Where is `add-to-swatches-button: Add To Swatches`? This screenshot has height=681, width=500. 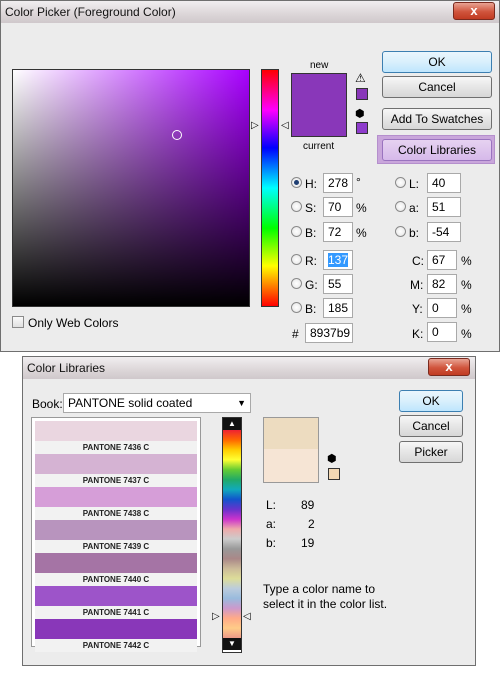 add-to-swatches-button: Add To Swatches is located at coordinates (437, 119).